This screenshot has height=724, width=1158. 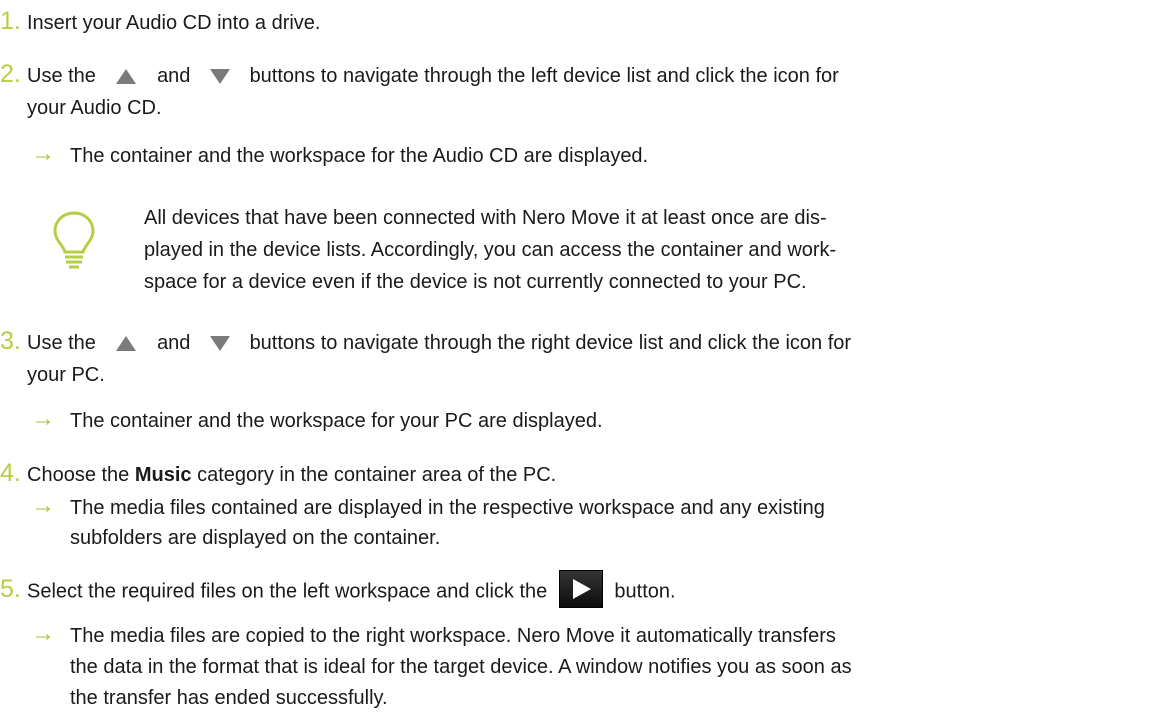 I want to click on step-2-pre: Use the, so click(x=61, y=76).